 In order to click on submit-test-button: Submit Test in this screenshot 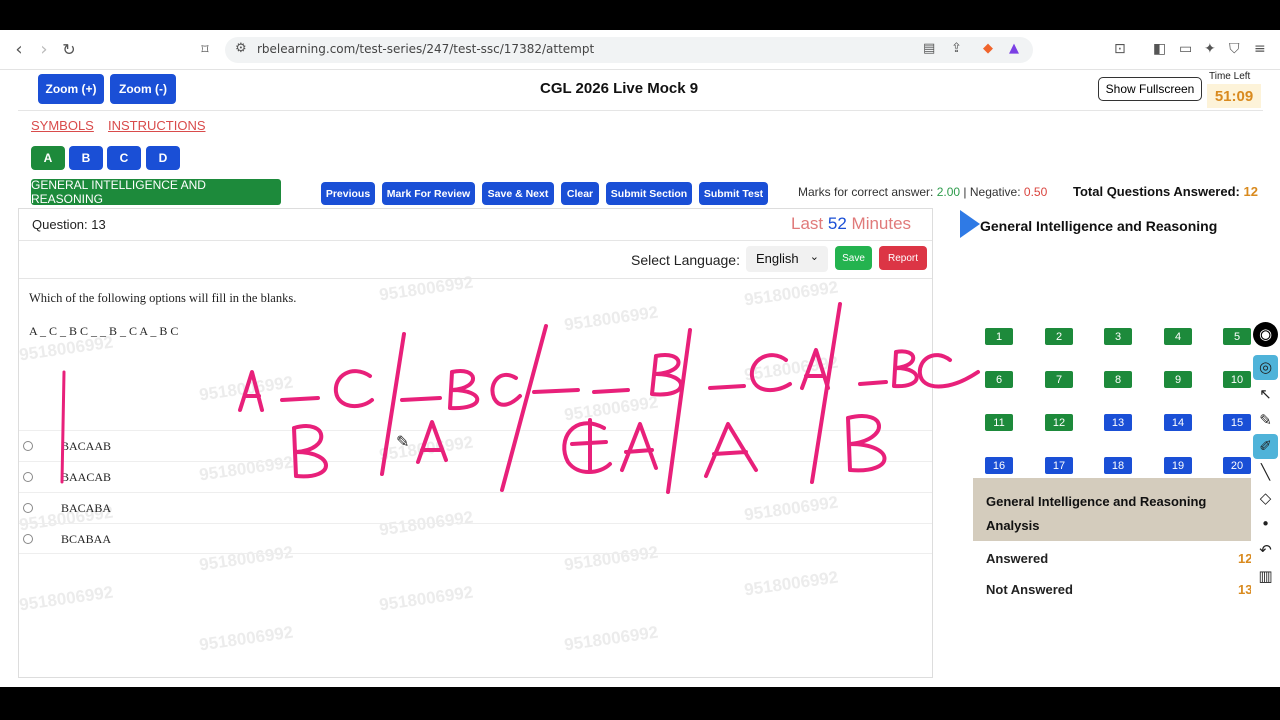, I will do `click(733, 193)`.